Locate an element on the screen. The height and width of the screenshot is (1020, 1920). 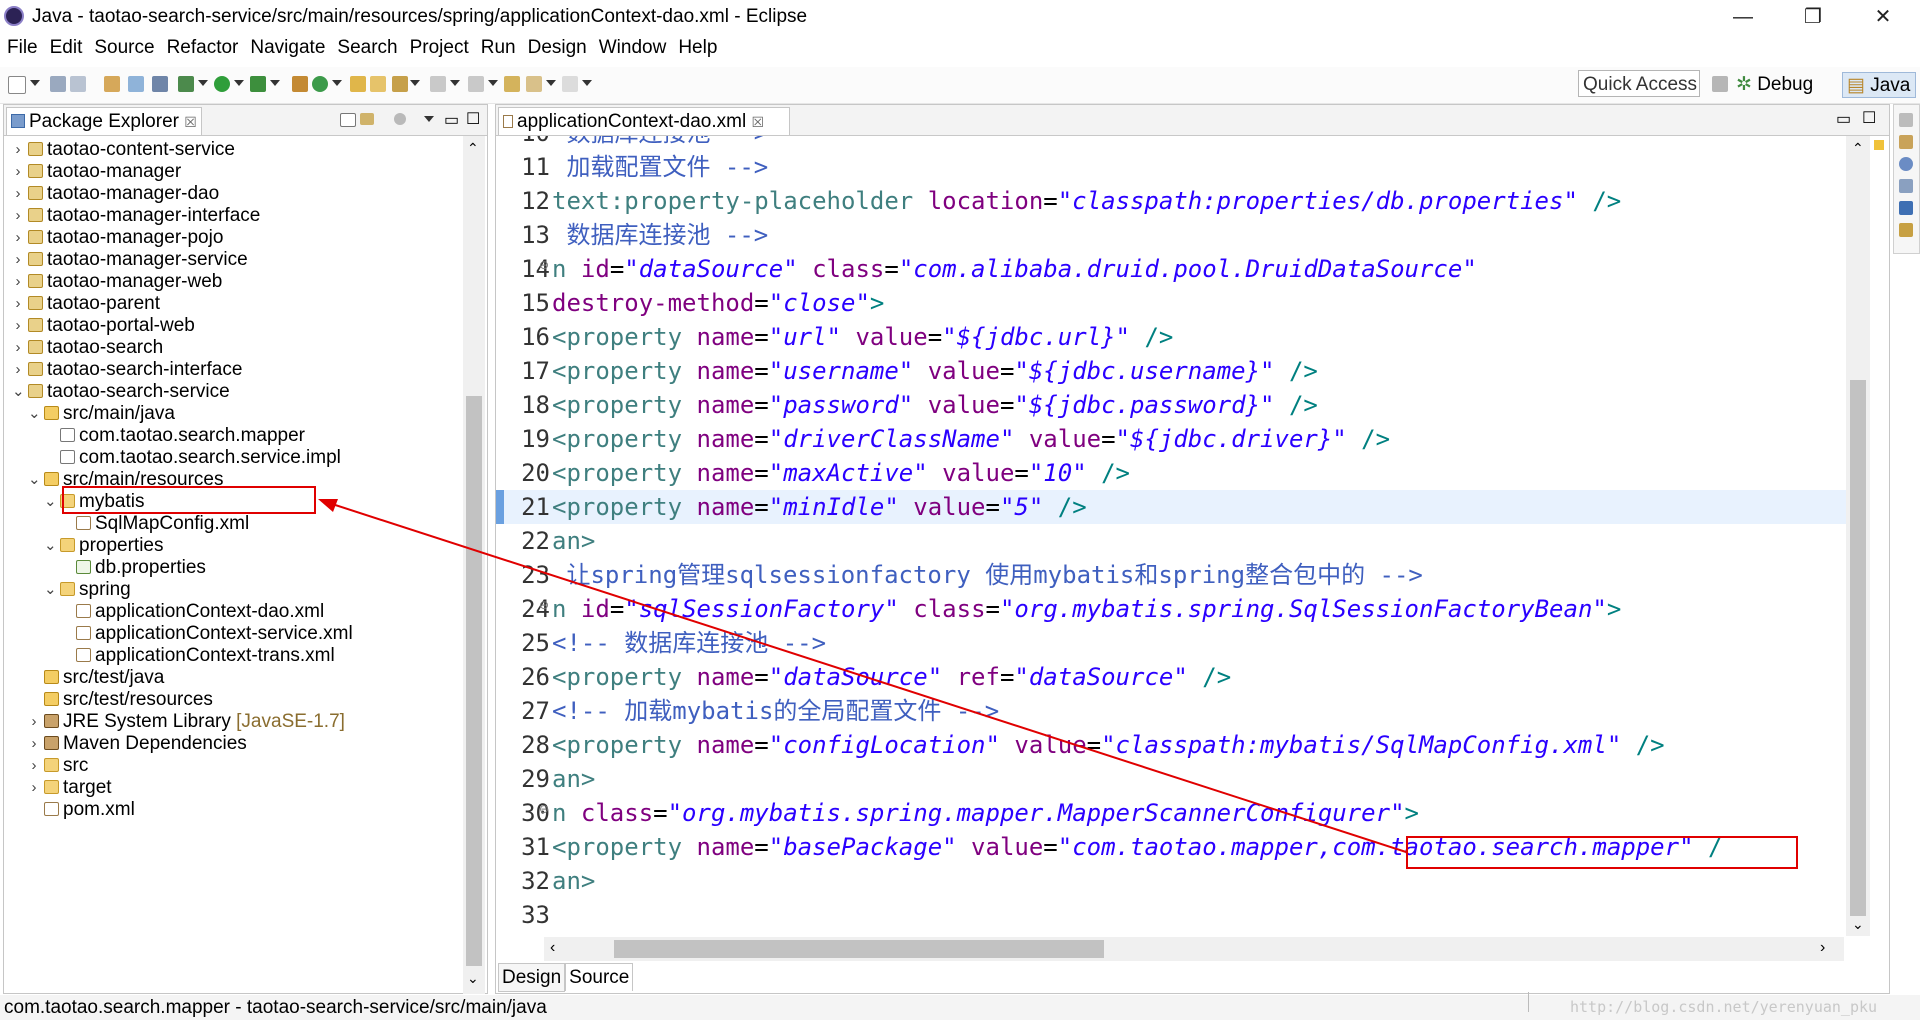
menu-file: File is located at coordinates (22, 48).